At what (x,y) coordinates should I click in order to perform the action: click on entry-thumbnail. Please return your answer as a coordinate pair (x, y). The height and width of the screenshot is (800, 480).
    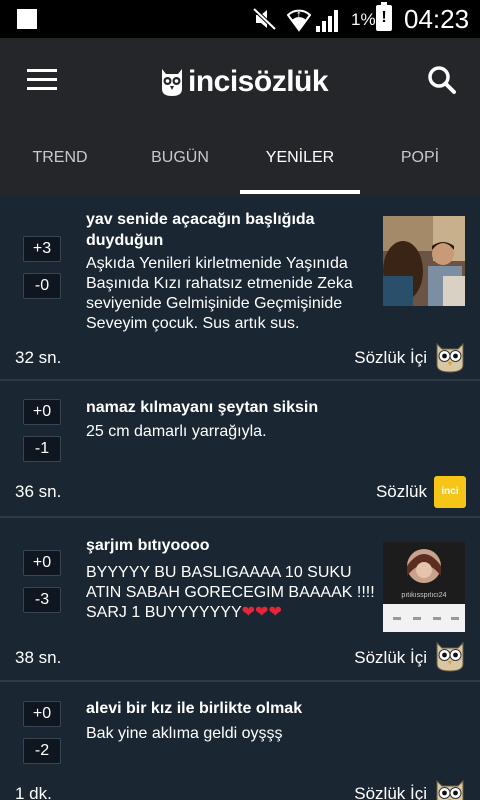
    Looking at the image, I should click on (424, 261).